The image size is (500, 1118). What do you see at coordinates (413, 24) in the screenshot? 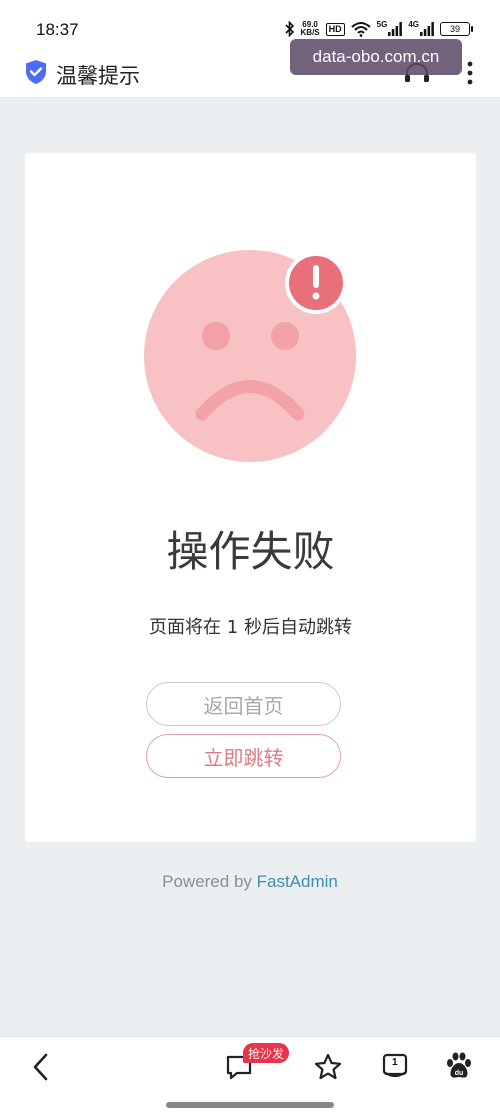
I see `net2-label: 4G` at bounding box center [413, 24].